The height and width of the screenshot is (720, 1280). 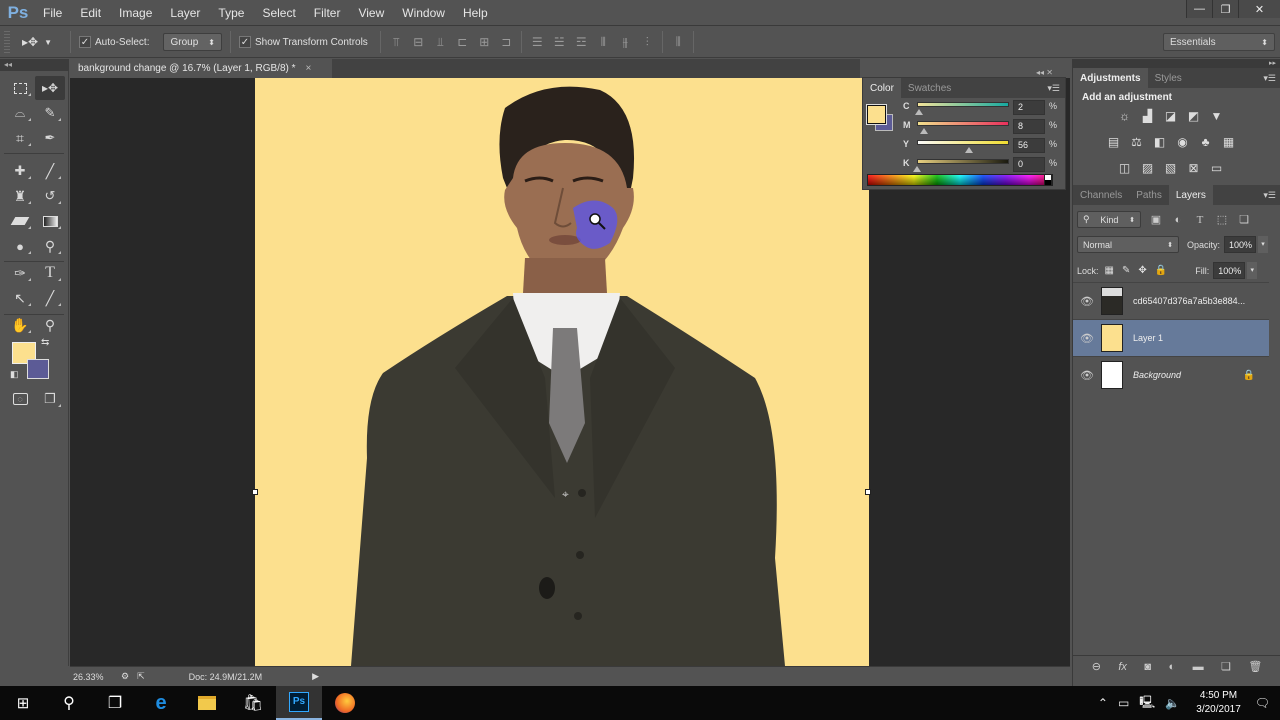 What do you see at coordinates (559, 42) in the screenshot?
I see `distribute-vertical-centers-icon: ☱` at bounding box center [559, 42].